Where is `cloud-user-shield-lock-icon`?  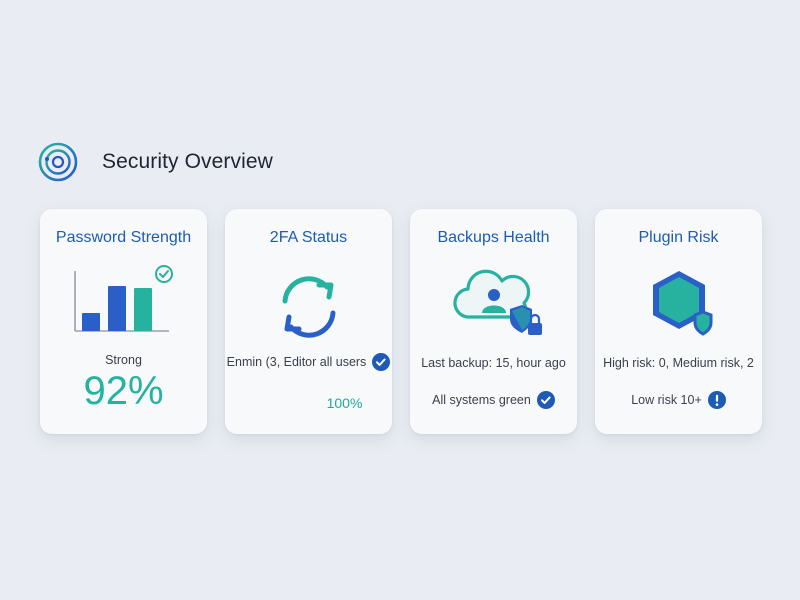 cloud-user-shield-lock-icon is located at coordinates (493, 307).